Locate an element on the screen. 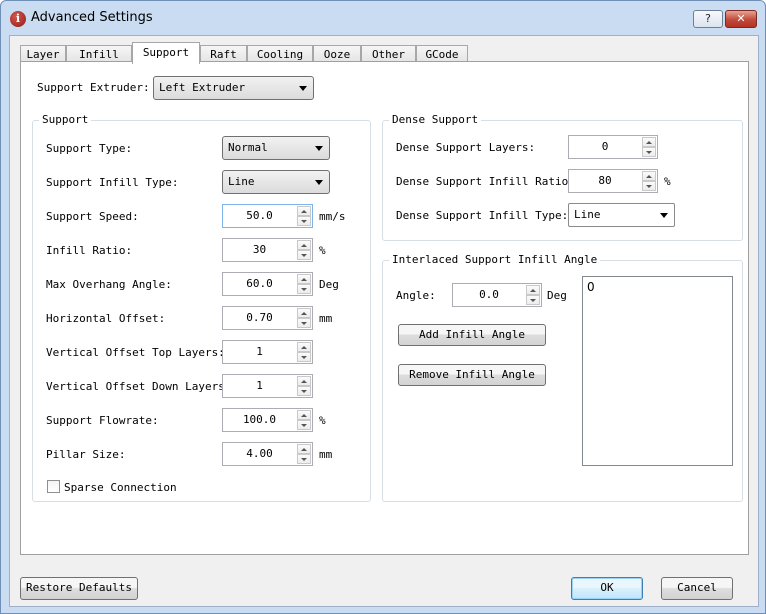 The height and width of the screenshot is (614, 766). support-type-value: Normal is located at coordinates (248, 147).